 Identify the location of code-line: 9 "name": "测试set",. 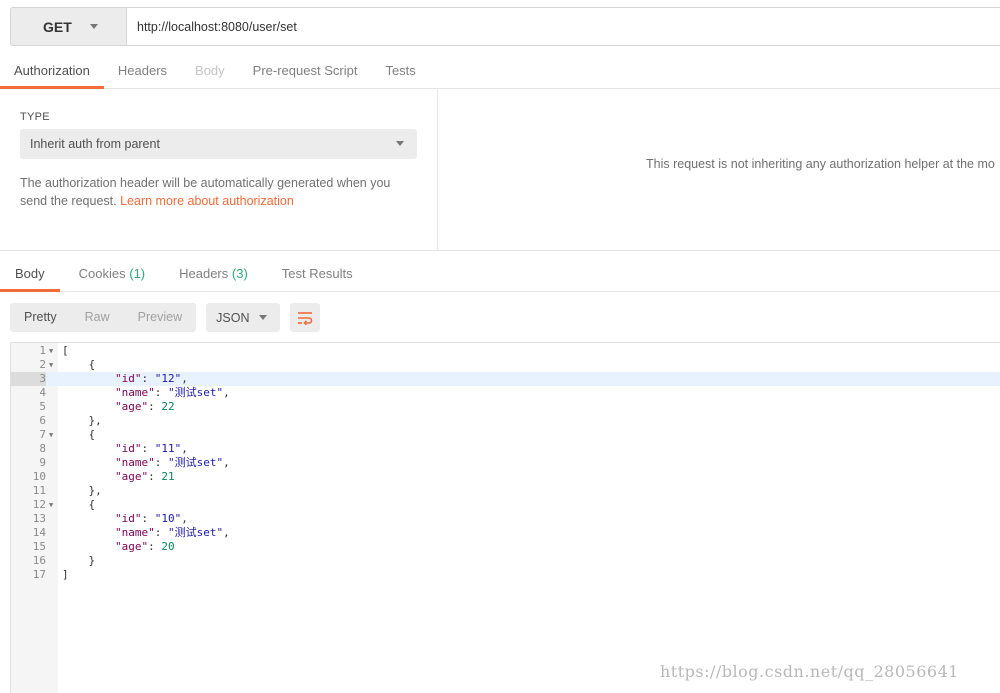
(505, 463).